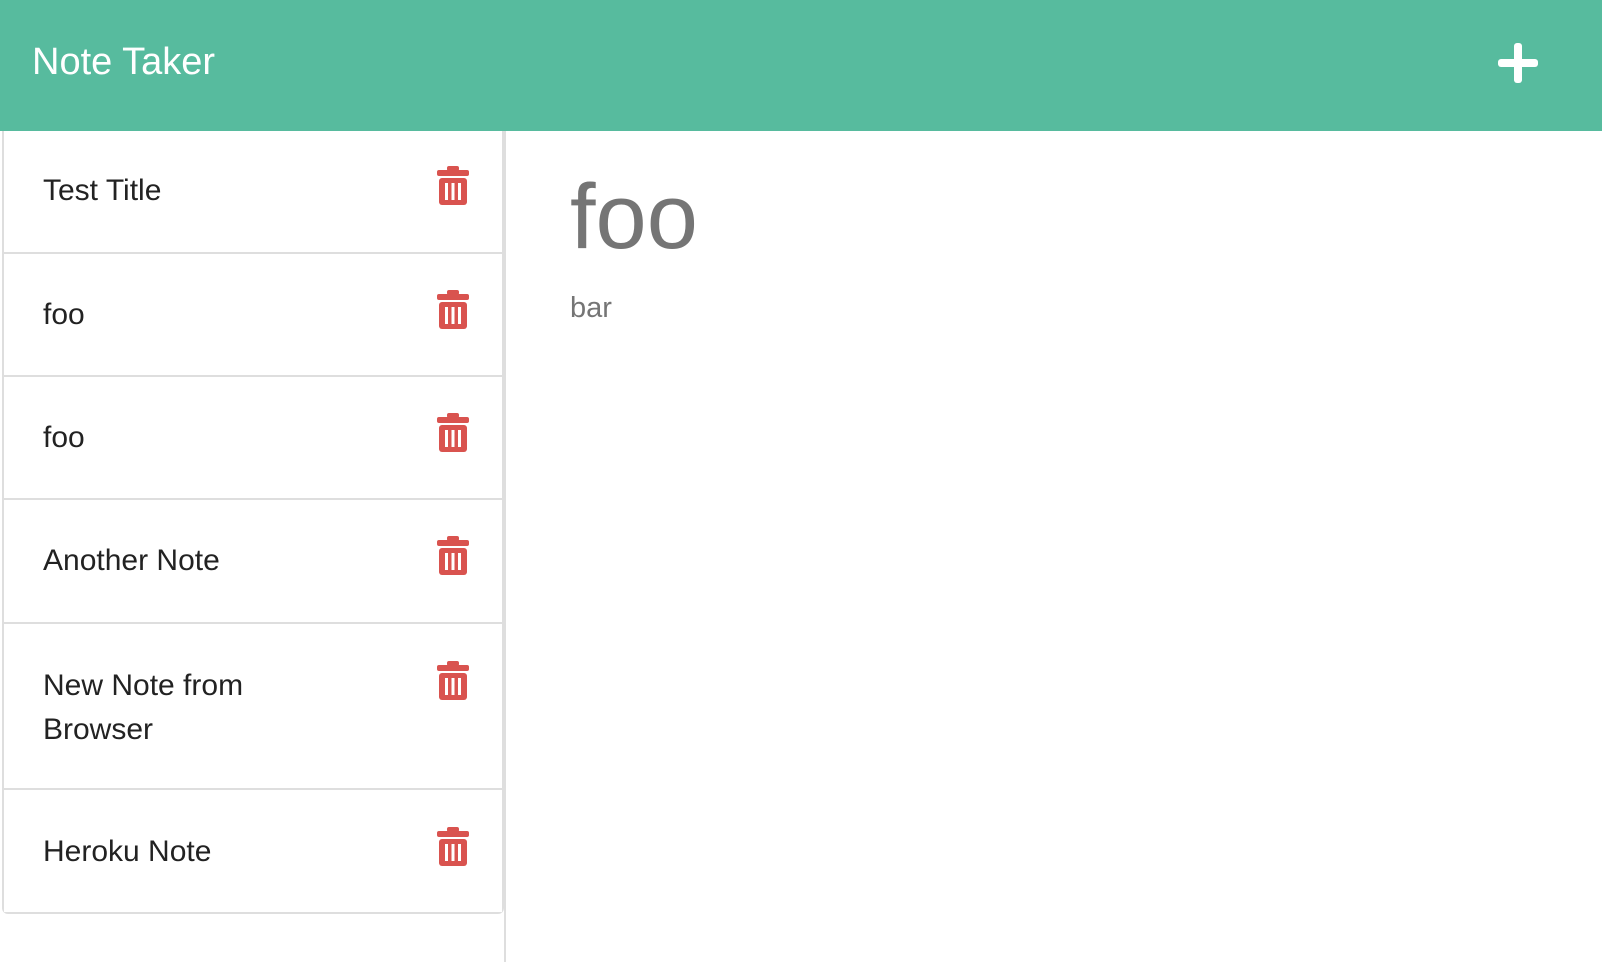 The height and width of the screenshot is (962, 1602). What do you see at coordinates (223, 191) in the screenshot?
I see `note-title: Test Title` at bounding box center [223, 191].